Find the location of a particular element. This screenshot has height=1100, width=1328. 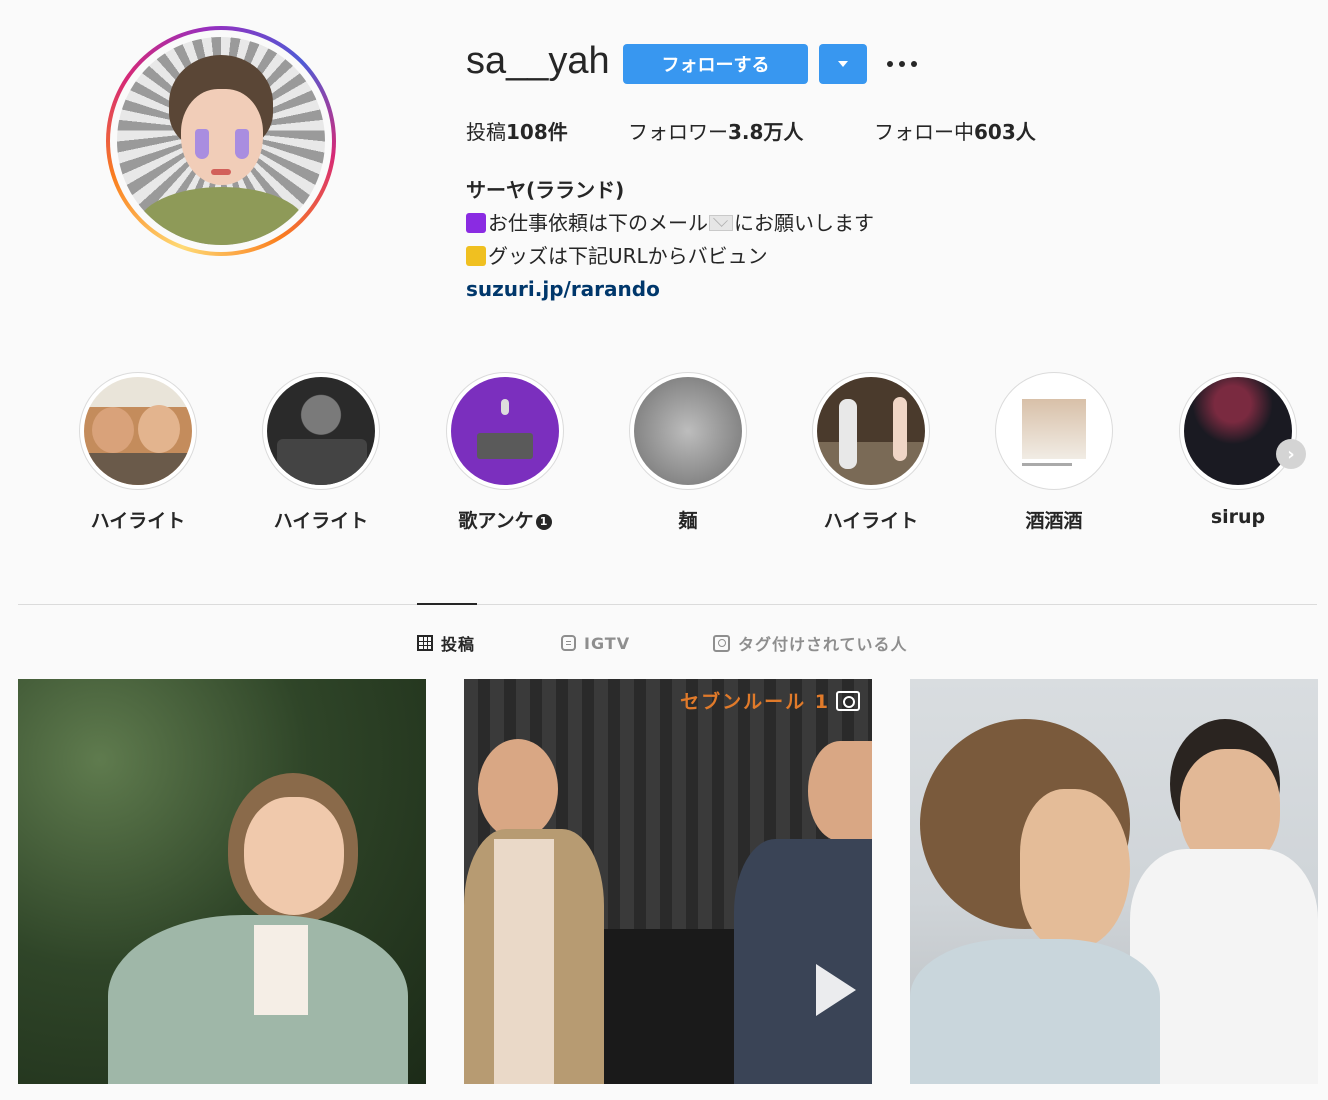

avatar-border is located at coordinates (221, 141).